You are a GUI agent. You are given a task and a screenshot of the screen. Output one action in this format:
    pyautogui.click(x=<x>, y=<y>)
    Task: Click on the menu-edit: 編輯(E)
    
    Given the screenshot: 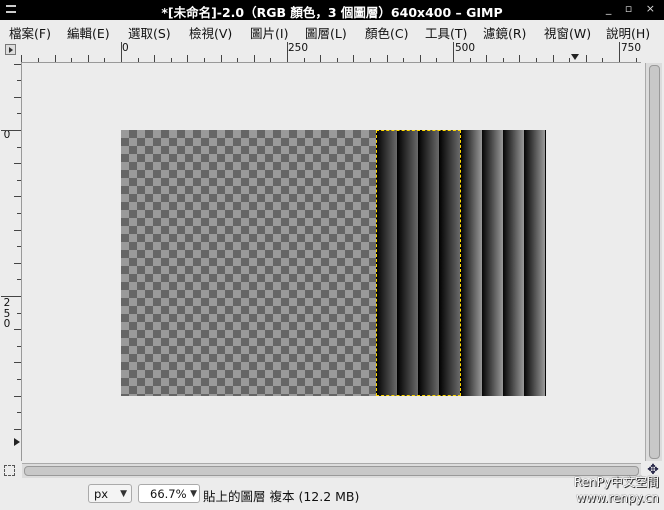 What is the action you would take?
    pyautogui.click(x=88, y=32)
    